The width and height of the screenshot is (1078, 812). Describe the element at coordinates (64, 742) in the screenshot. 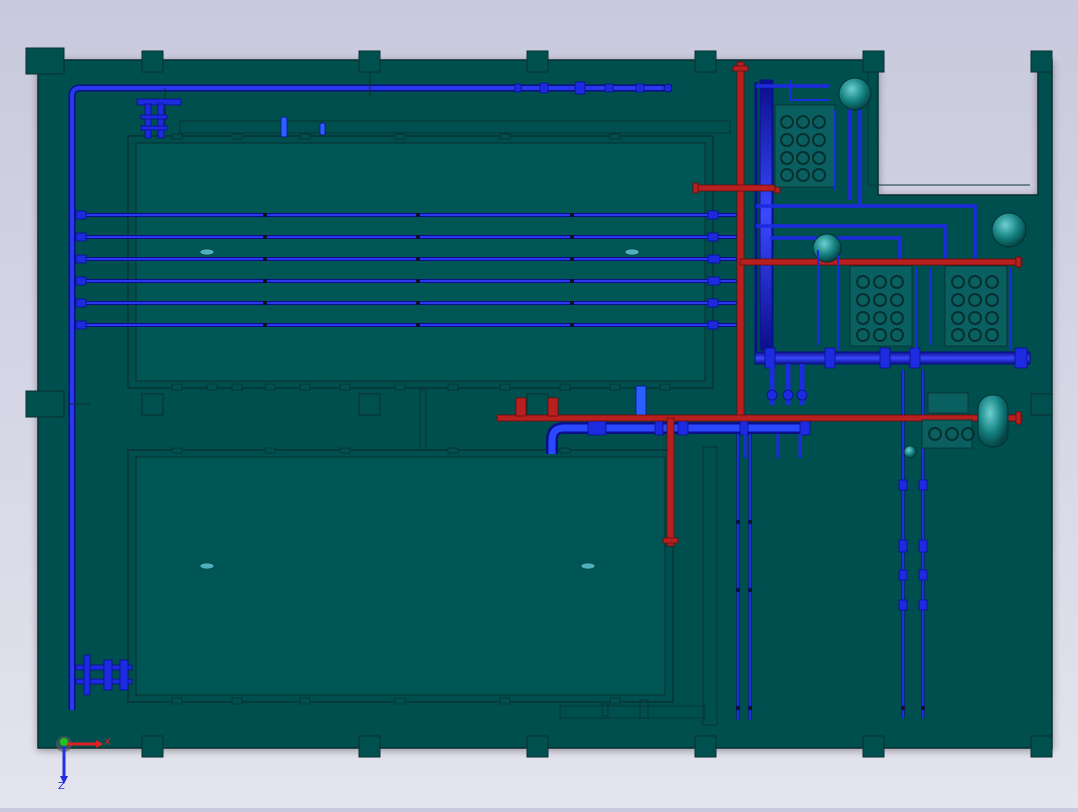

I see `y-axis-dot` at that location.